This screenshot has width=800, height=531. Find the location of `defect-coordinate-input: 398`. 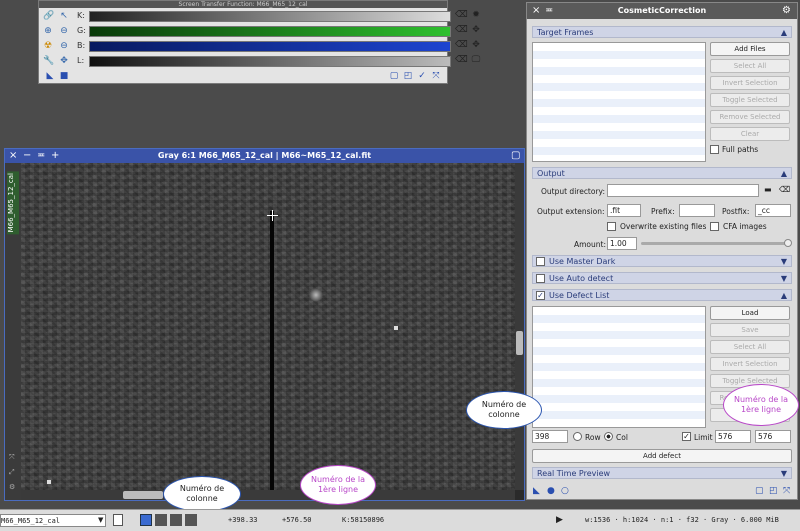

defect-coordinate-input: 398 is located at coordinates (550, 436).